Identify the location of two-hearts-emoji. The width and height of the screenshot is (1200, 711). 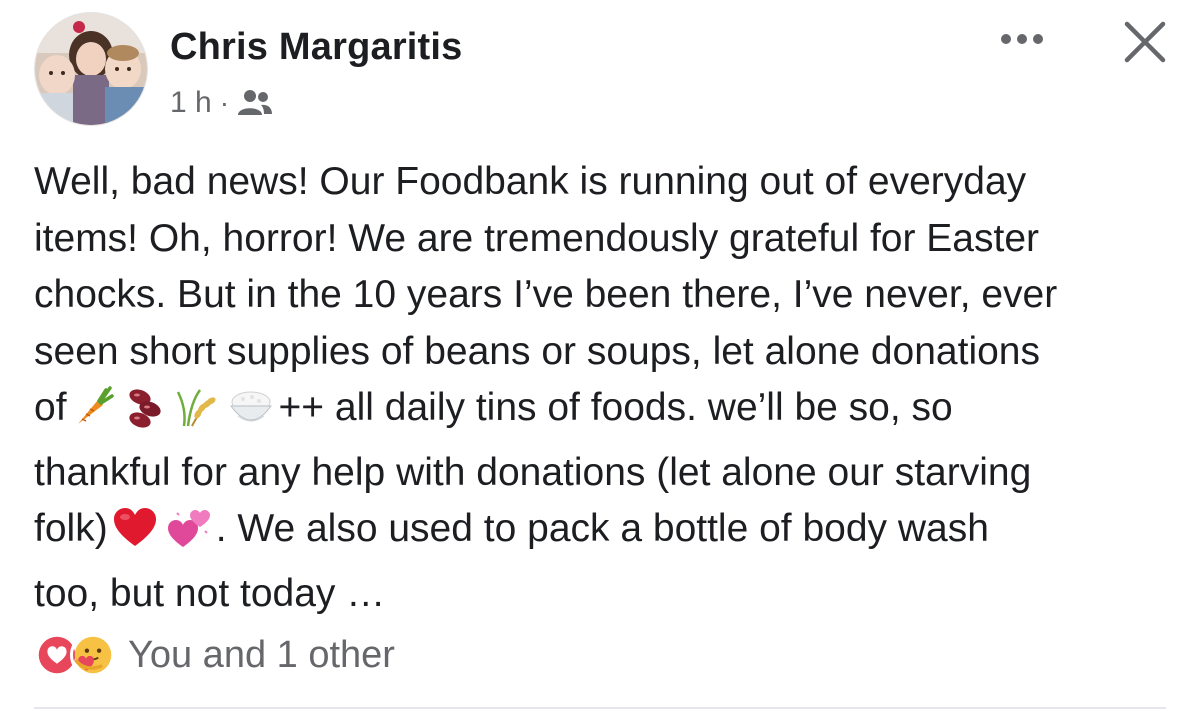
(189, 536).